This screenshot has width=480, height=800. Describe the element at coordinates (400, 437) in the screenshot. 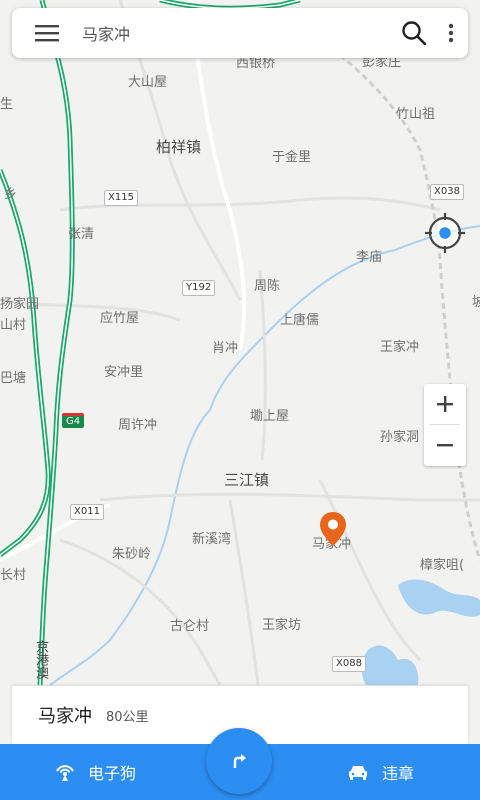

I see `place-label: 孙家洞` at that location.